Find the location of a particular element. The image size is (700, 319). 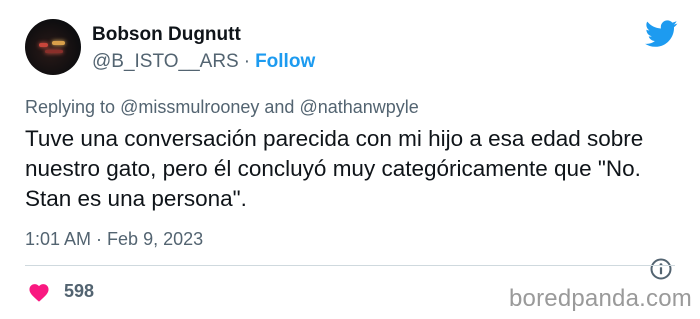

tweet-time: 1:01 AM is located at coordinates (58, 239).